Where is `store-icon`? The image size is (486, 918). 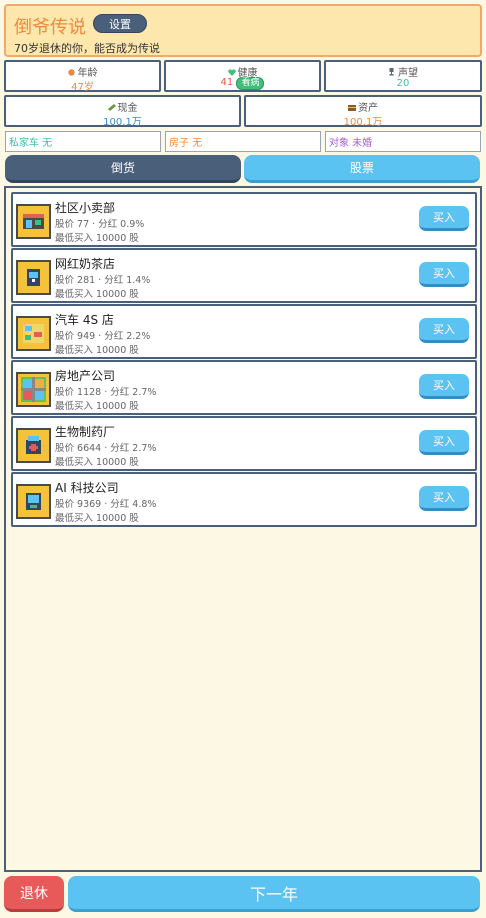
store-icon is located at coordinates (33, 221).